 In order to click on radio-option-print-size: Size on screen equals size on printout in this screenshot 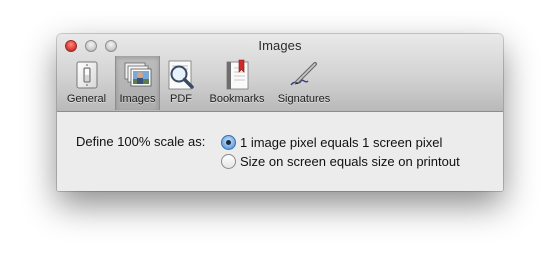, I will do `click(340, 161)`.